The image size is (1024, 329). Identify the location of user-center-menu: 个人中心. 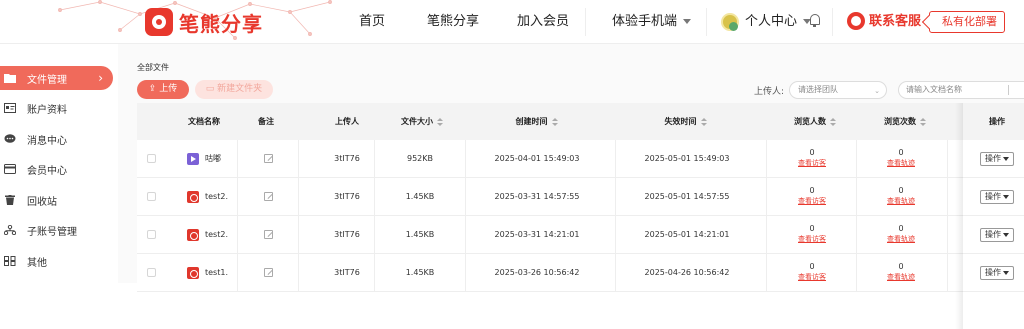
(778, 21).